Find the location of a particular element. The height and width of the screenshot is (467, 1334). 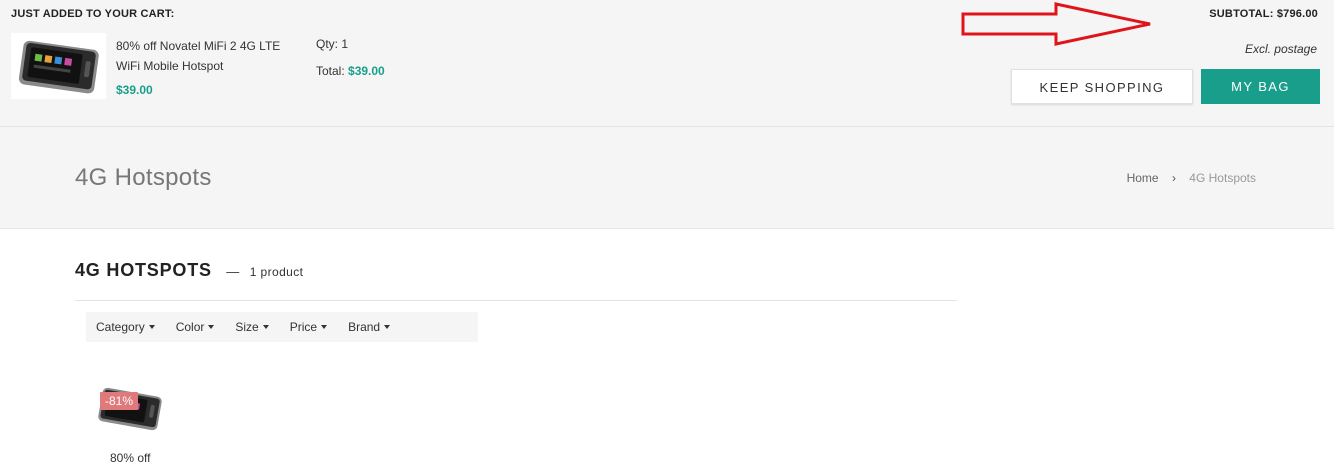

filter-category: Category is located at coordinates (125, 327).